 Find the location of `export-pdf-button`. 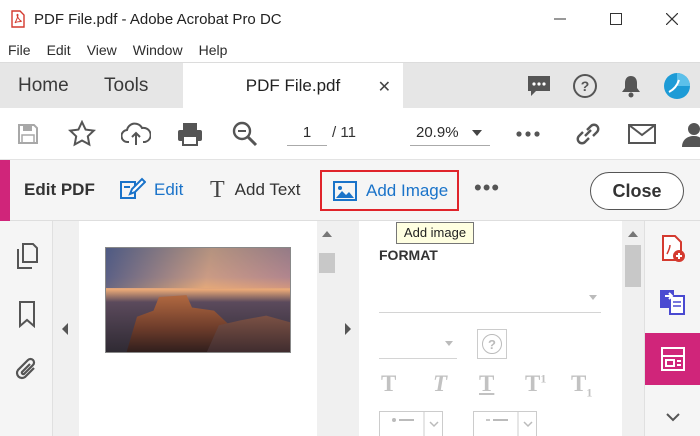

export-pdf-button is located at coordinates (673, 301).